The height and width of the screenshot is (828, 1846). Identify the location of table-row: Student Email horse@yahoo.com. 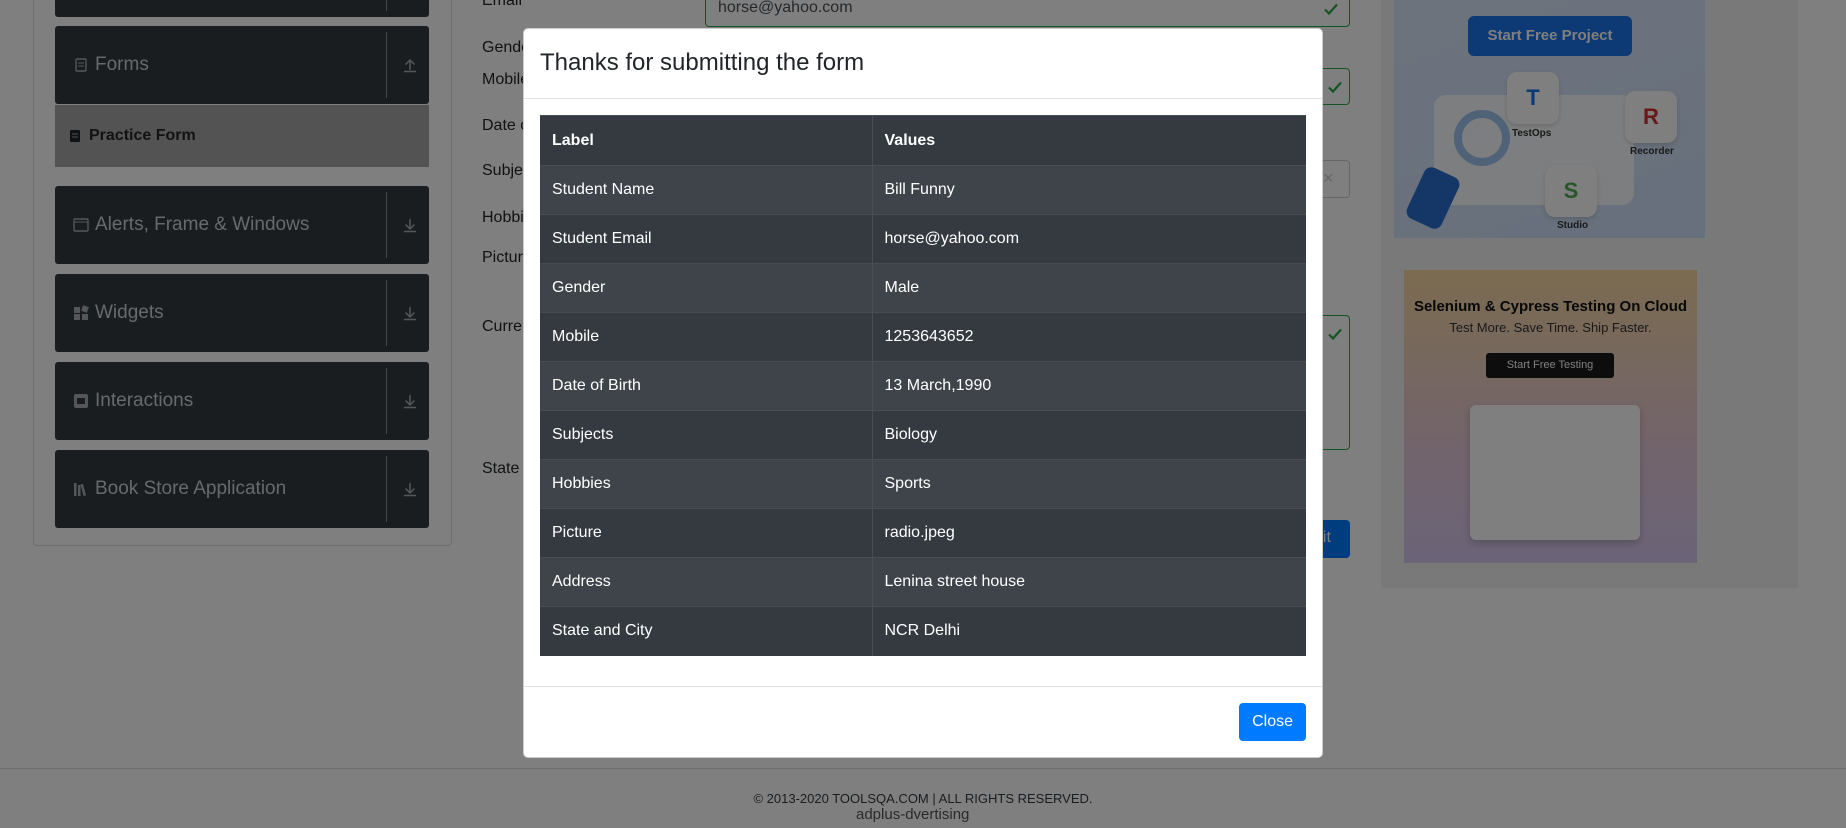
(923, 239).